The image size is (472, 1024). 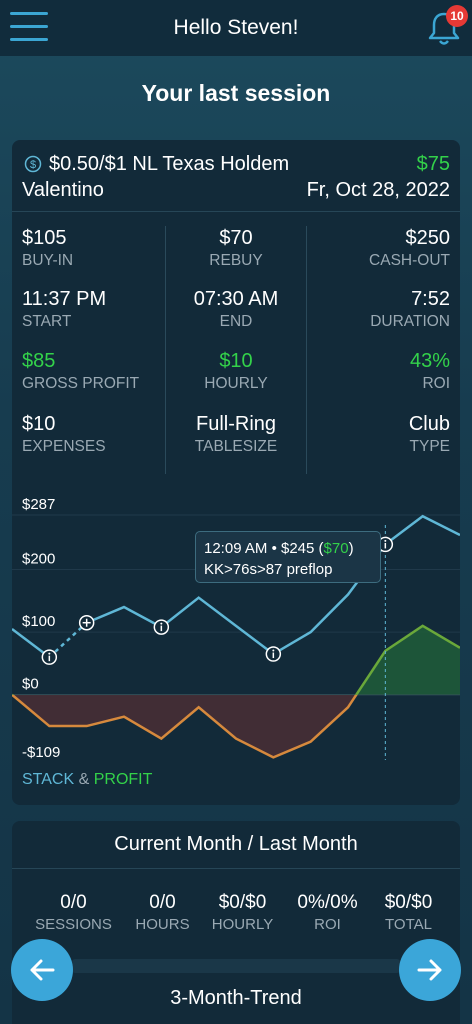 What do you see at coordinates (408, 912) in the screenshot?
I see `monthly-stat-total: $0/$0 TOTAL` at bounding box center [408, 912].